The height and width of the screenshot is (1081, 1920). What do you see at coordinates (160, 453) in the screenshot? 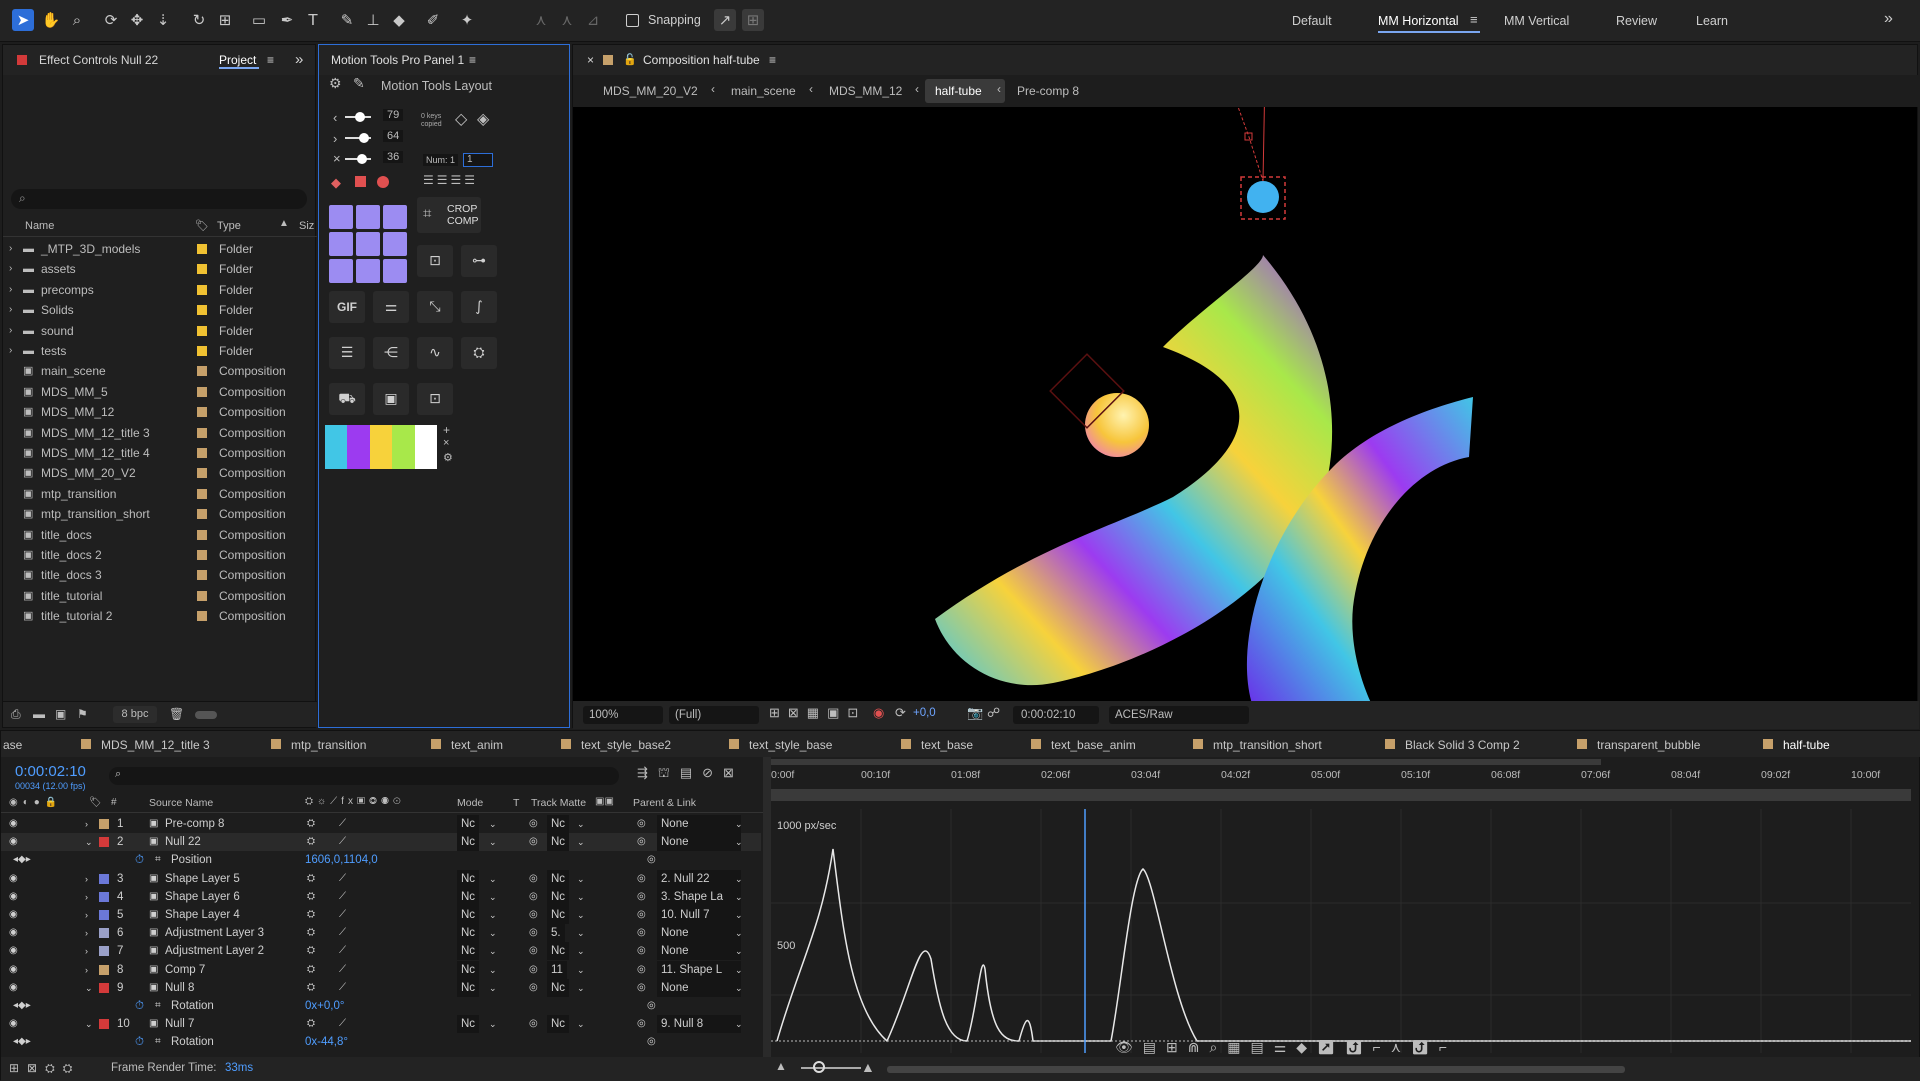
I see `project-item: ▣ MDS_MM_12_title 4 Composition` at bounding box center [160, 453].